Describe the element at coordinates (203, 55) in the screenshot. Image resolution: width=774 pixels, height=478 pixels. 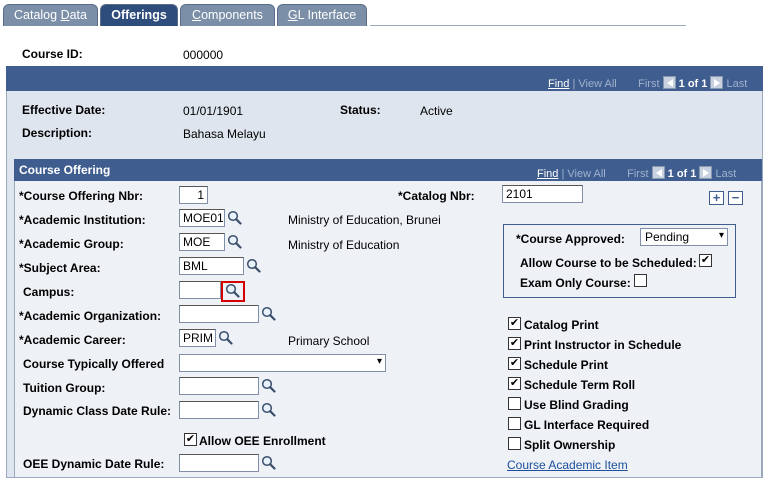
I see `course-id-value: 000000` at that location.